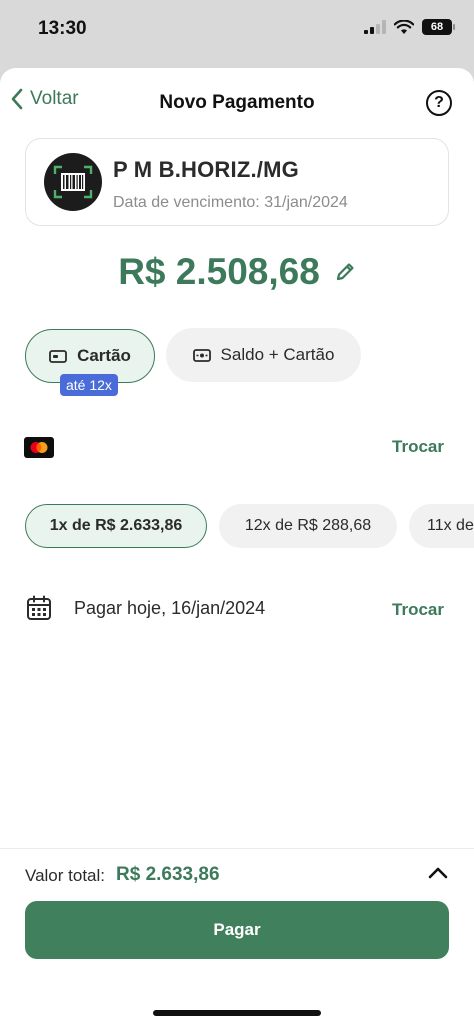 This screenshot has height=1025, width=474. Describe the element at coordinates (237, 31) in the screenshot. I see `status-bar: 13:30 68` at that location.